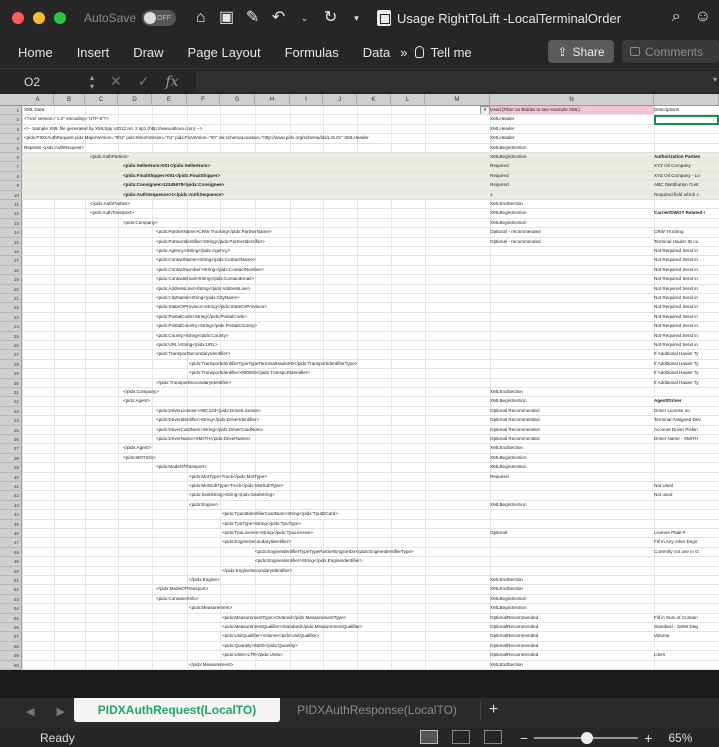 Image resolution: width=719 pixels, height=747 pixels. Describe the element at coordinates (204, 580) in the screenshot. I see `xml-cell: </pidx:Engine>` at that location.